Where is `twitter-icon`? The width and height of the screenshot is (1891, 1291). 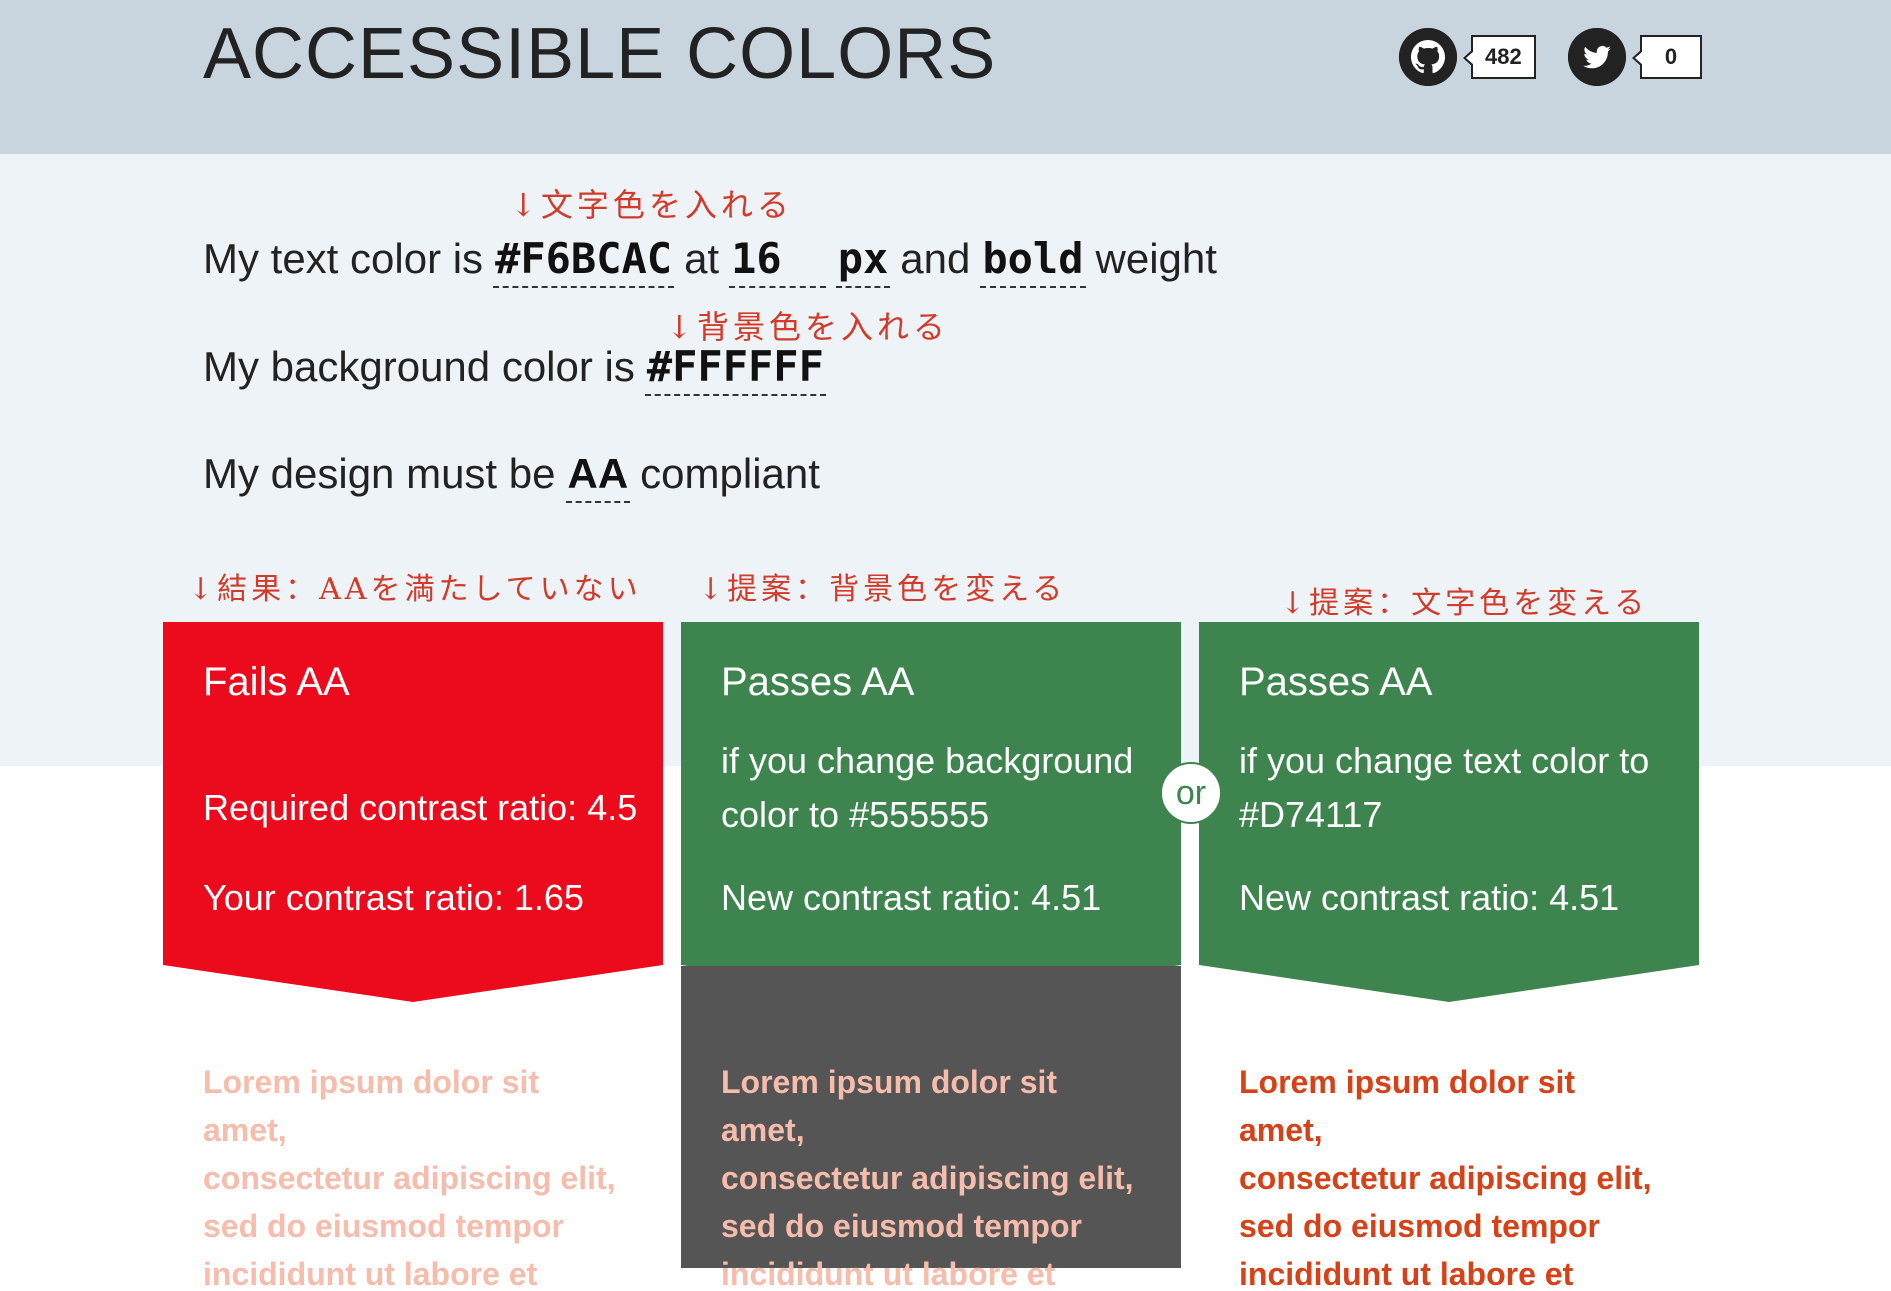
twitter-icon is located at coordinates (1597, 57).